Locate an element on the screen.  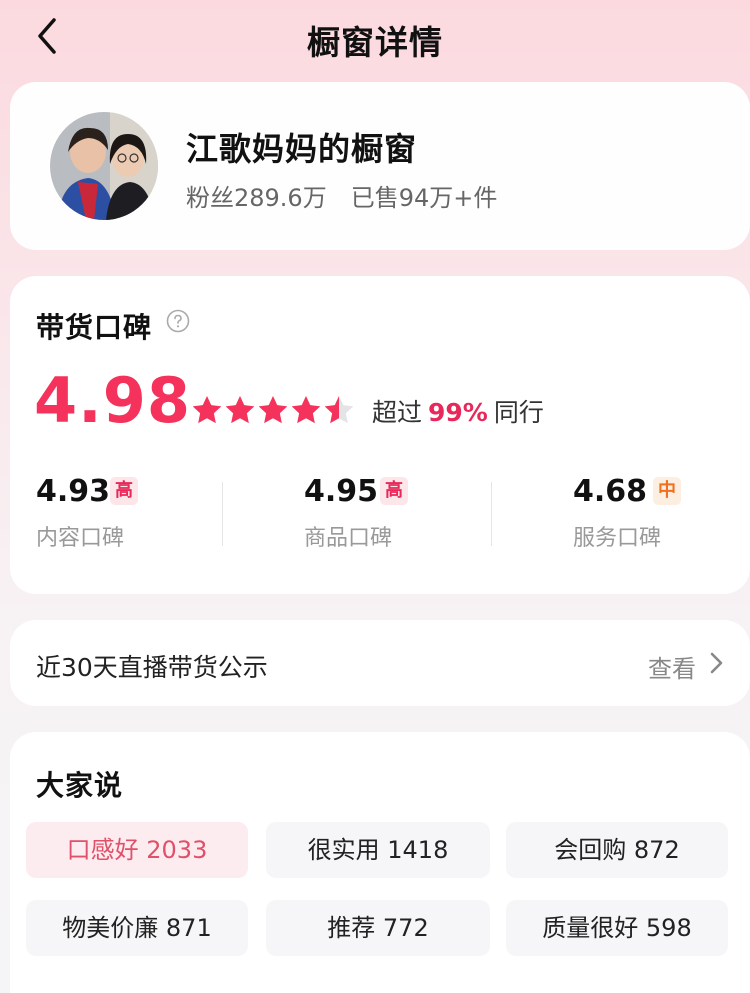
overall-score: 4.98 is located at coordinates (112, 400).